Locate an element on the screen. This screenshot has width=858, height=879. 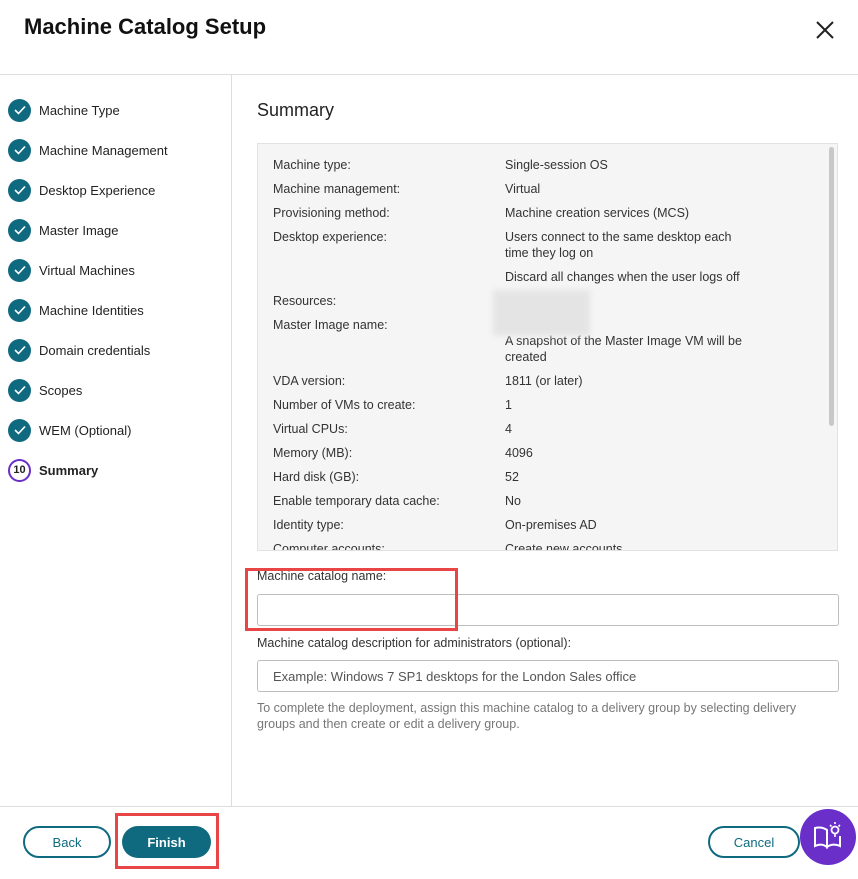
scrollbar is located at coordinates (831, 286).